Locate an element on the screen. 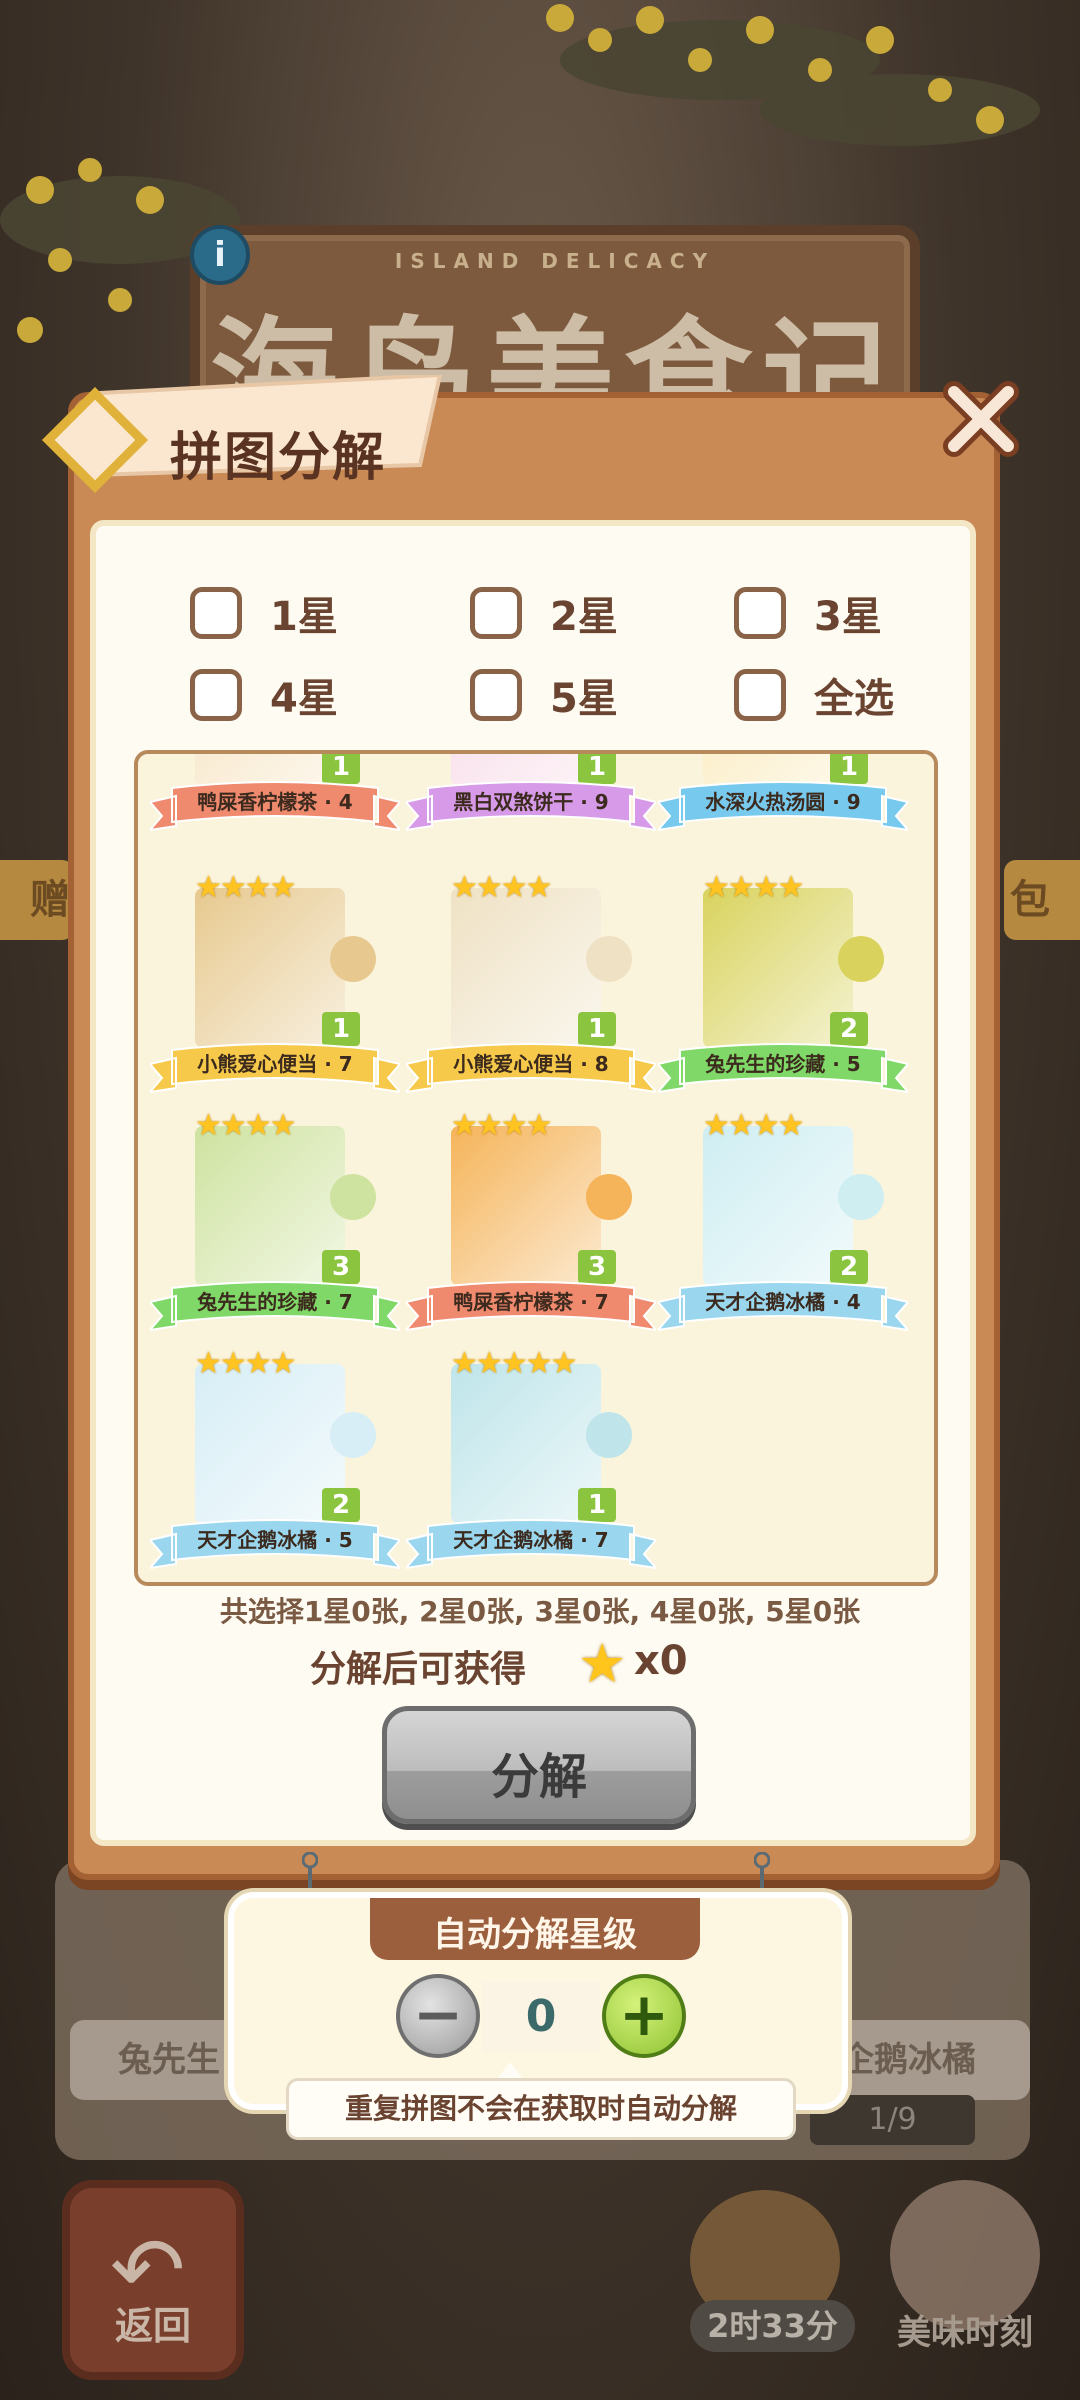  plus-icon: + is located at coordinates (644, 2015).